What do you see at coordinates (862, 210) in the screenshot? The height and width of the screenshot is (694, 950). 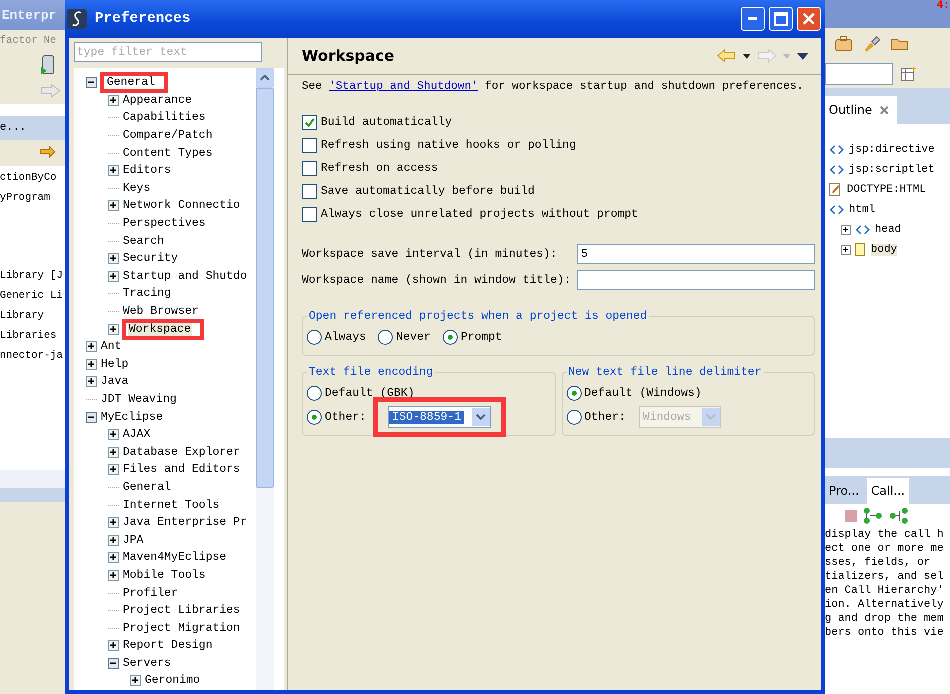 I see `outline-item: html` at bounding box center [862, 210].